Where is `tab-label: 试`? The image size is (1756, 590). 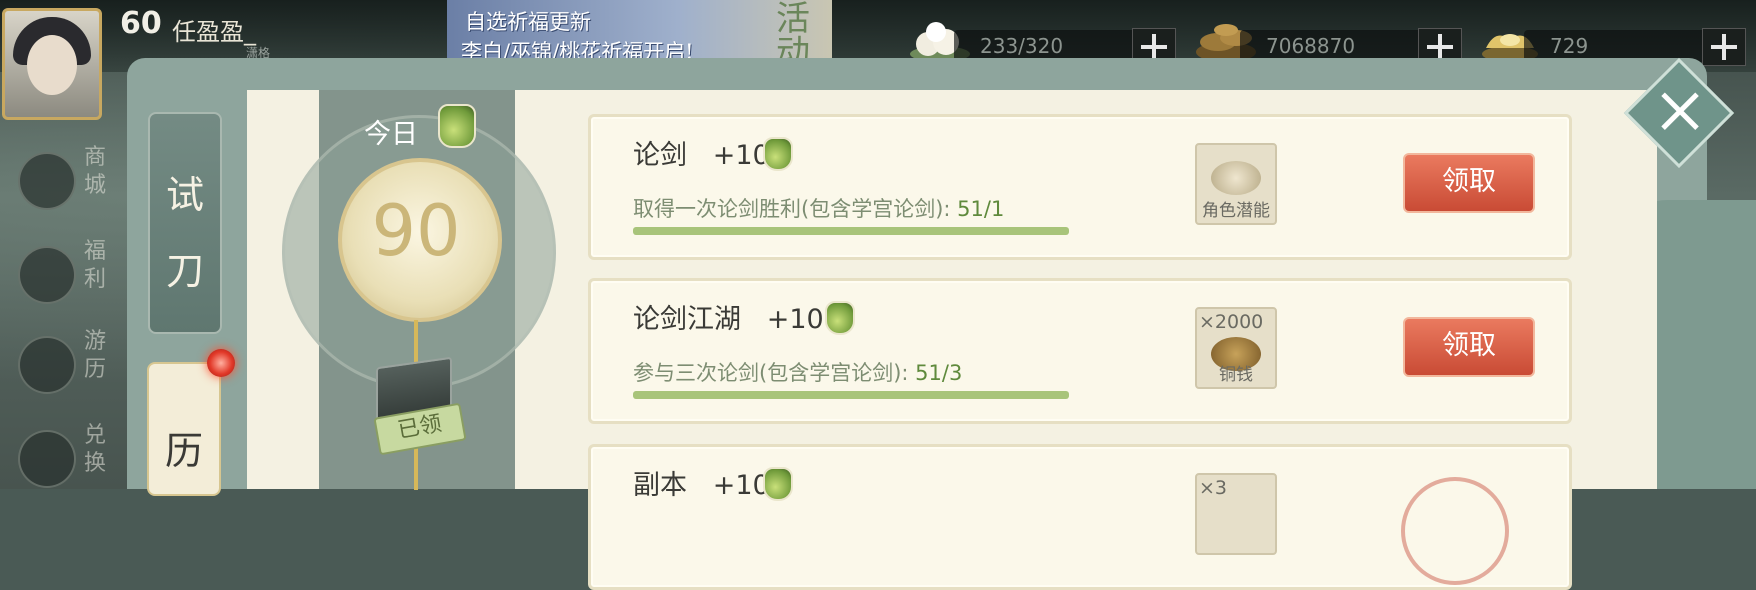
tab-label: 试 is located at coordinates (184, 195).